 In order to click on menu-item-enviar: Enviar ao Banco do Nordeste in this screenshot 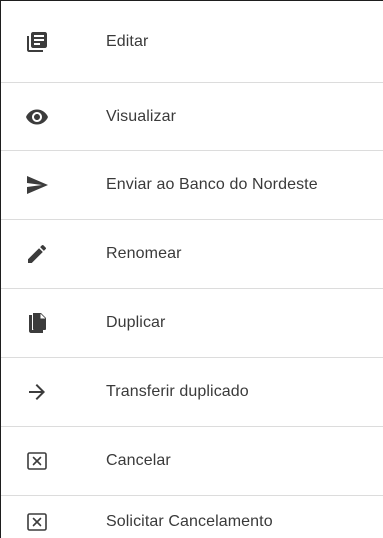, I will do `click(192, 185)`.